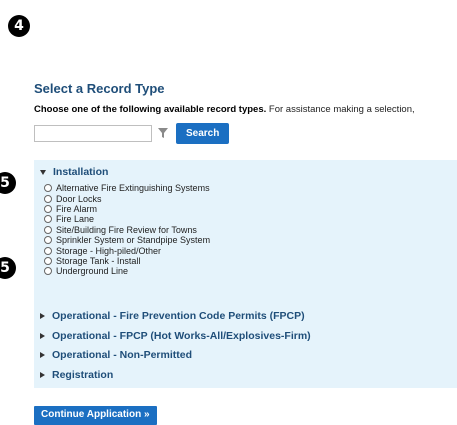 This screenshot has width=457, height=425. I want to click on filter-icon, so click(164, 134).